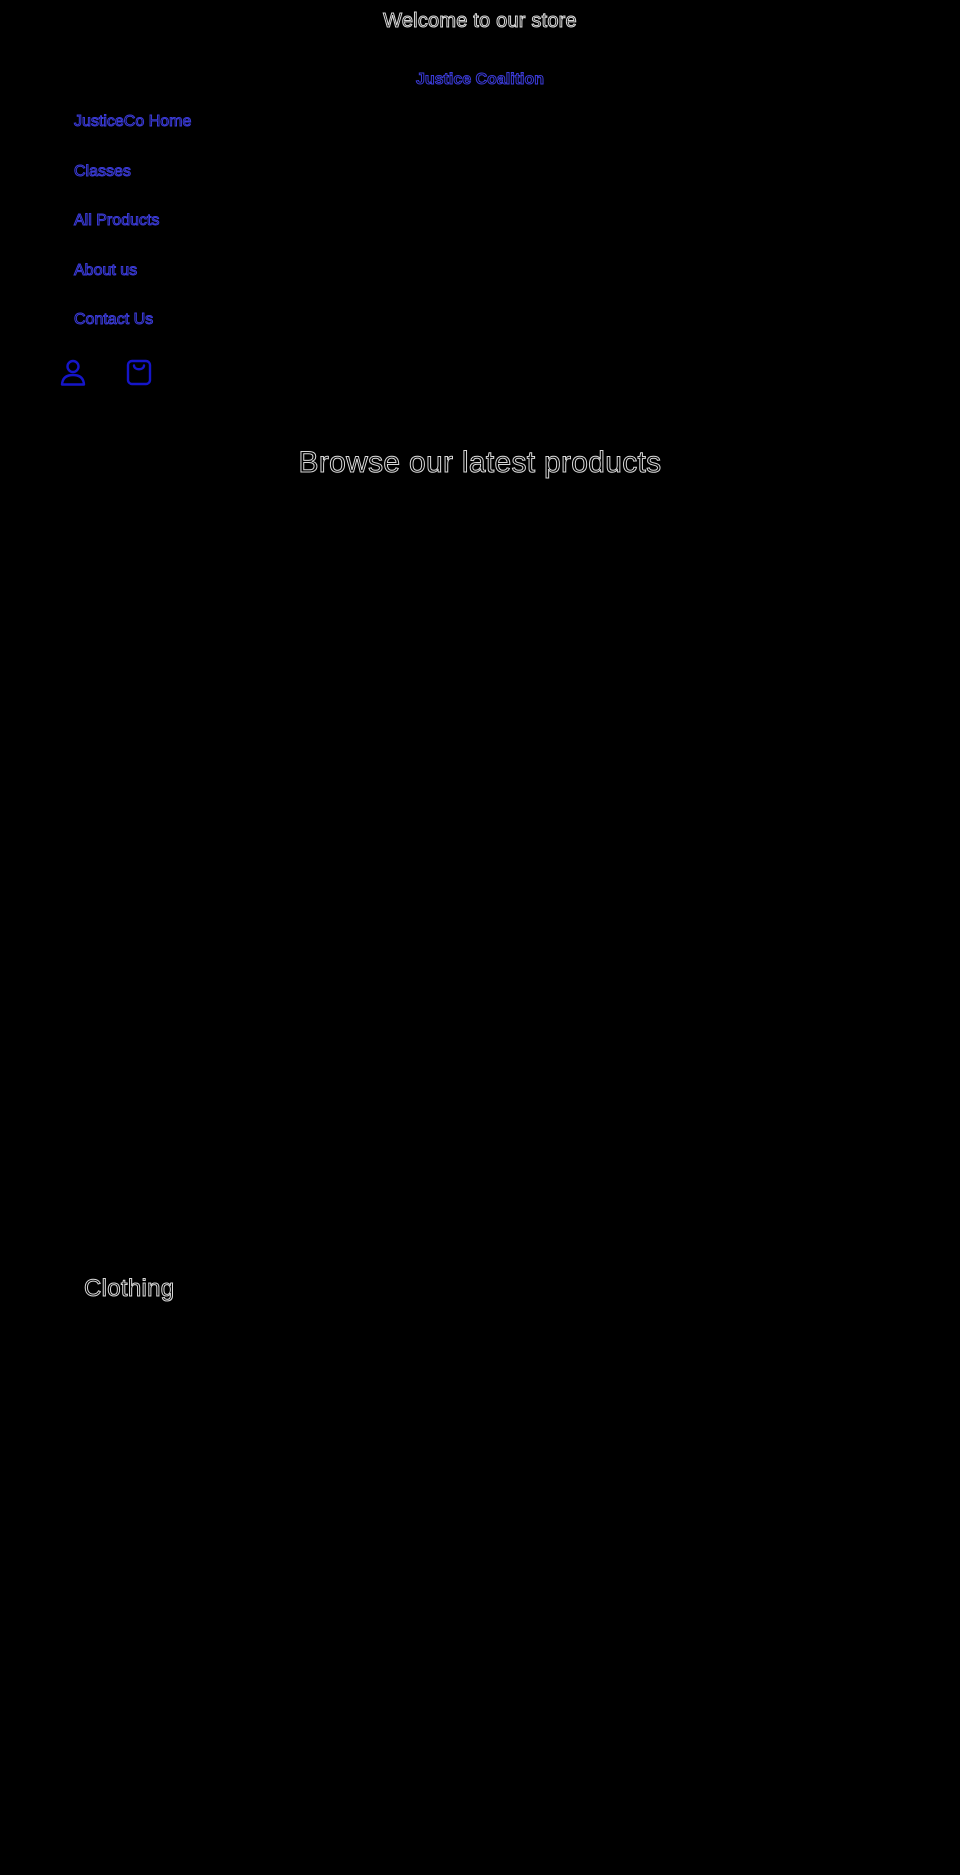 The image size is (960, 1875). Describe the element at coordinates (132, 333) in the screenshot. I see `menu-item-contact-us: Contact Us` at that location.